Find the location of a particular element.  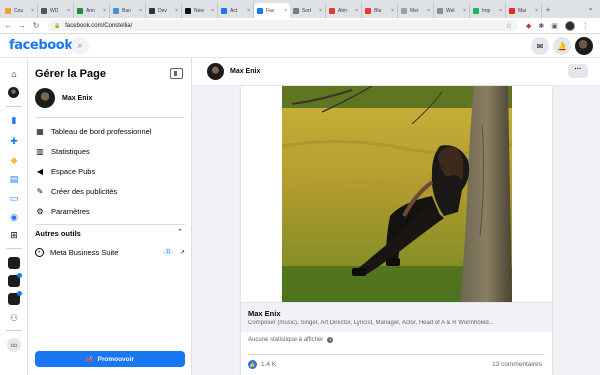

menu-item-create-ads: ✎ Créer des publicités is located at coordinates (110, 191).